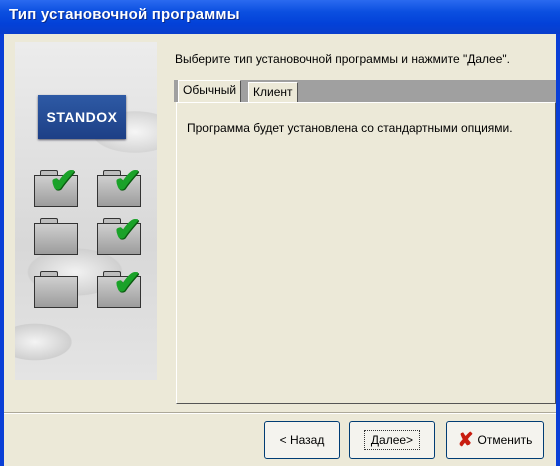 Image resolution: width=560 pixels, height=466 pixels. I want to click on back-button: < Назад, so click(302, 440).